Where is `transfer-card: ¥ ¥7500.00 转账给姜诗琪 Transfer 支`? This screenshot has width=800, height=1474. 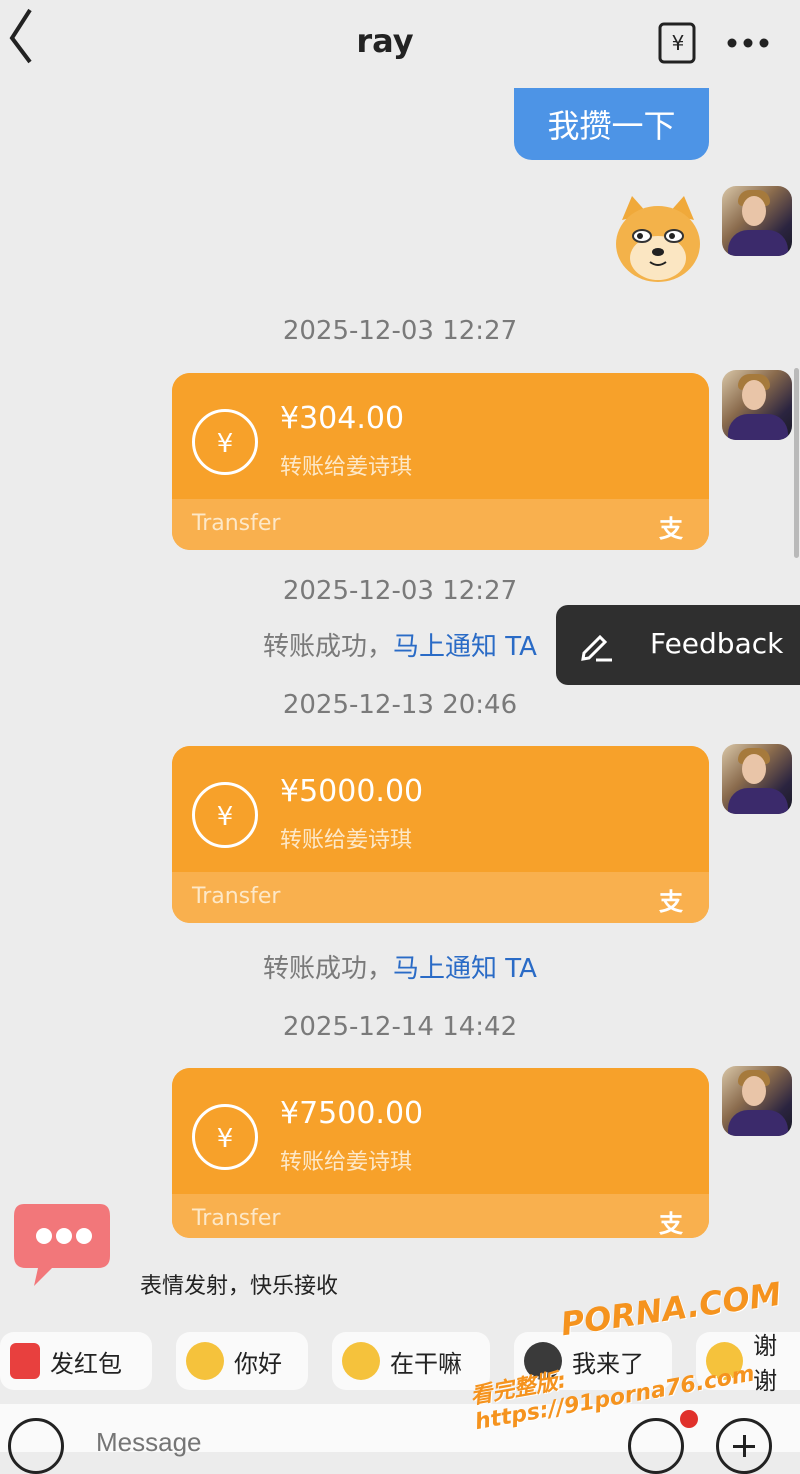
transfer-card: ¥ ¥7500.00 转账给姜诗琪 Transfer 支 is located at coordinates (440, 1153).